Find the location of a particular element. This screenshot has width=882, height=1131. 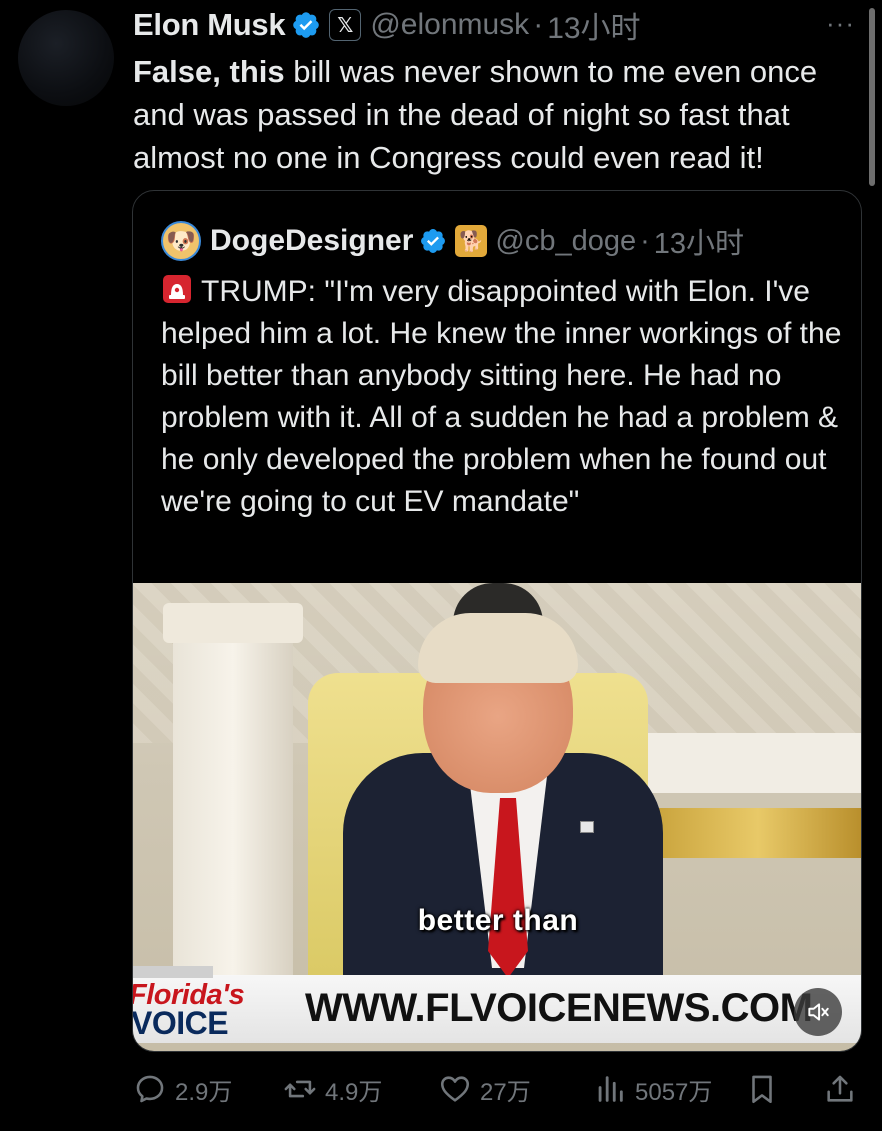

video-flag-pin is located at coordinates (587, 827).